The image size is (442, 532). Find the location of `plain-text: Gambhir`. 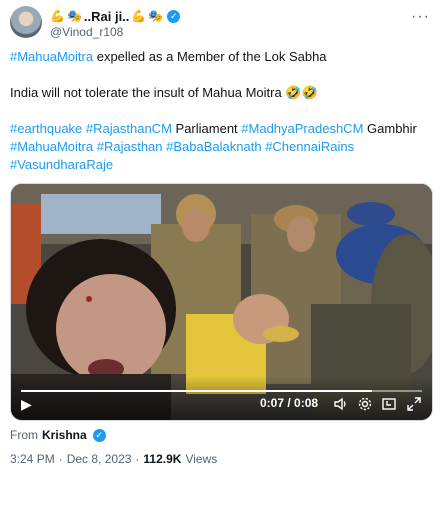

plain-text: Gambhir is located at coordinates (390, 128).